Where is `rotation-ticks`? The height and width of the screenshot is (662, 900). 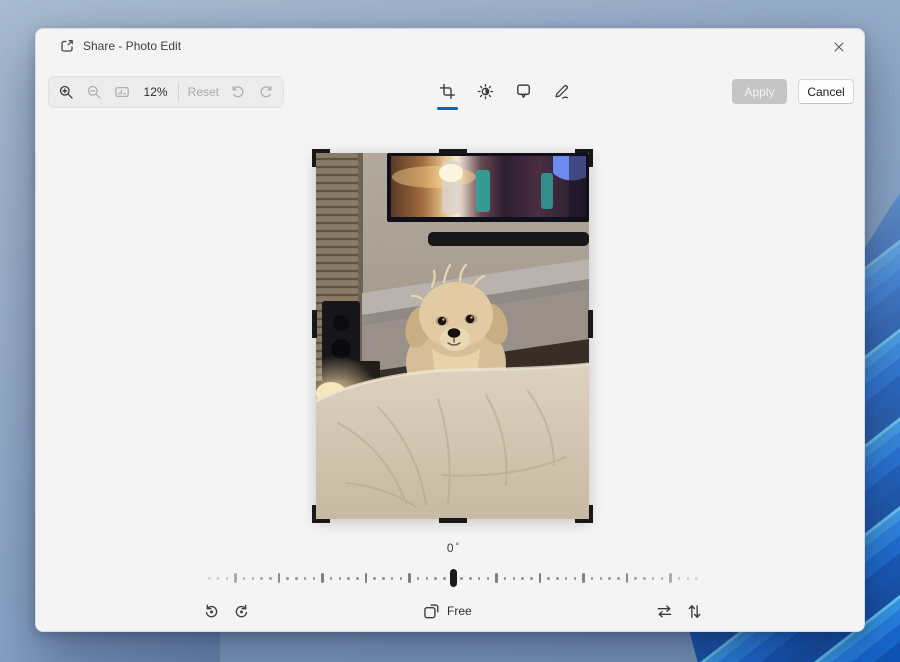
rotation-ticks is located at coordinates (453, 578).